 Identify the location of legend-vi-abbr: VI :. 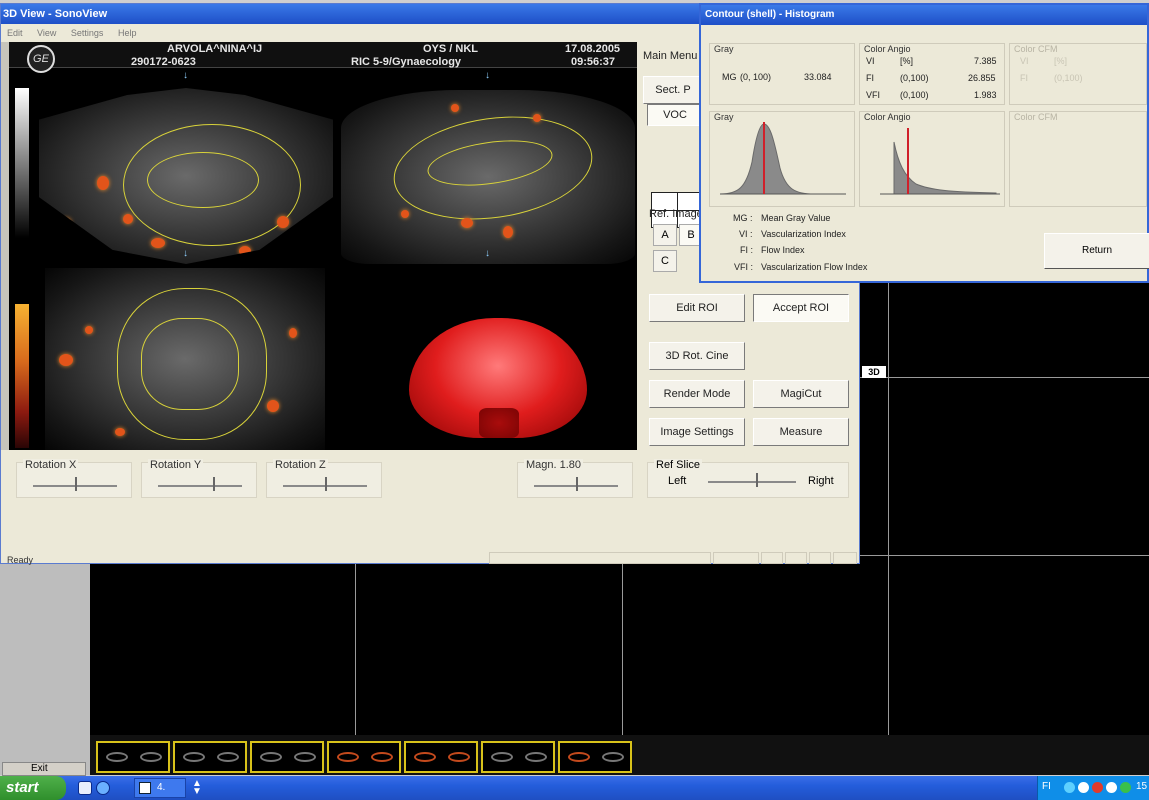
(746, 234).